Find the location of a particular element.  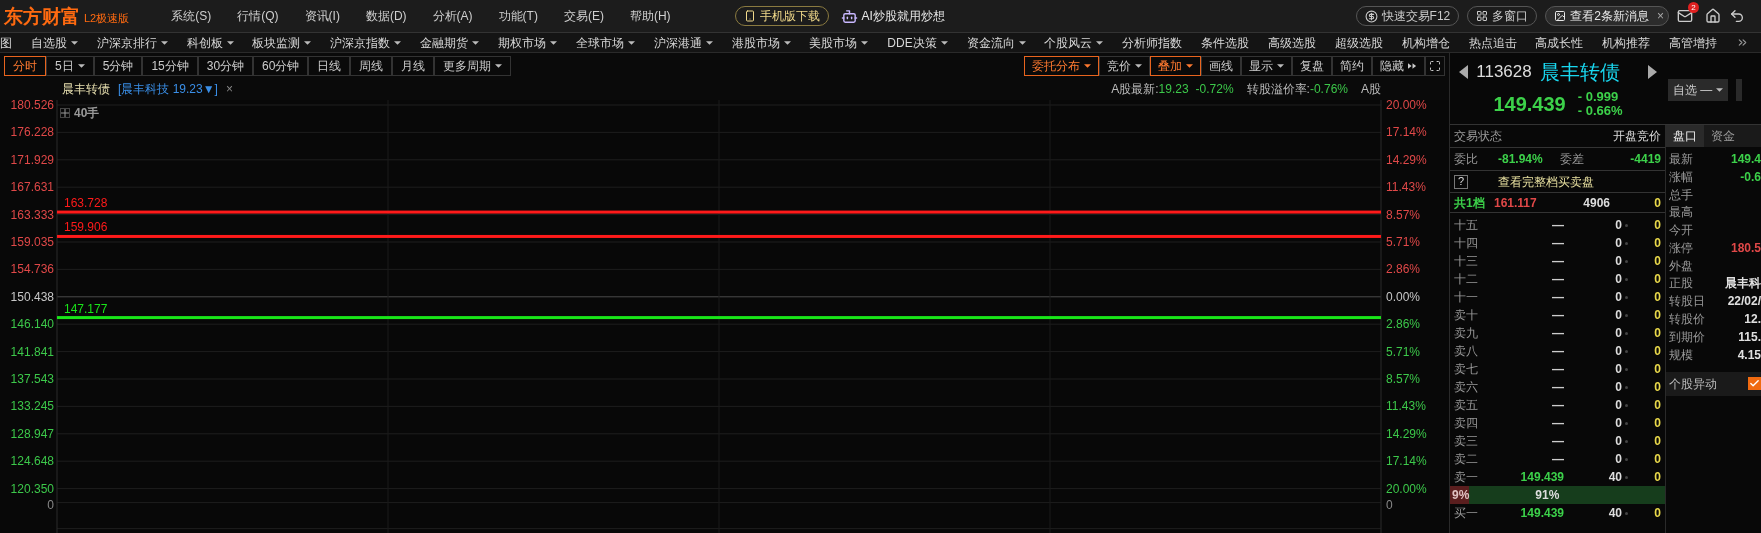

period-tab: 15分钟 is located at coordinates (170, 65).